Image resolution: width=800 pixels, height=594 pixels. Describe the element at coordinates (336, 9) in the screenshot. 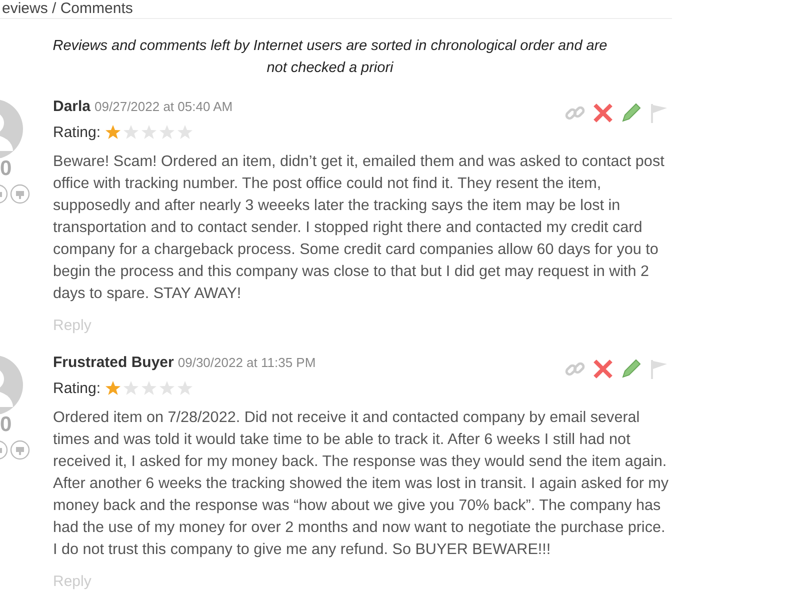

I see `section-title: eviews / Comments` at that location.